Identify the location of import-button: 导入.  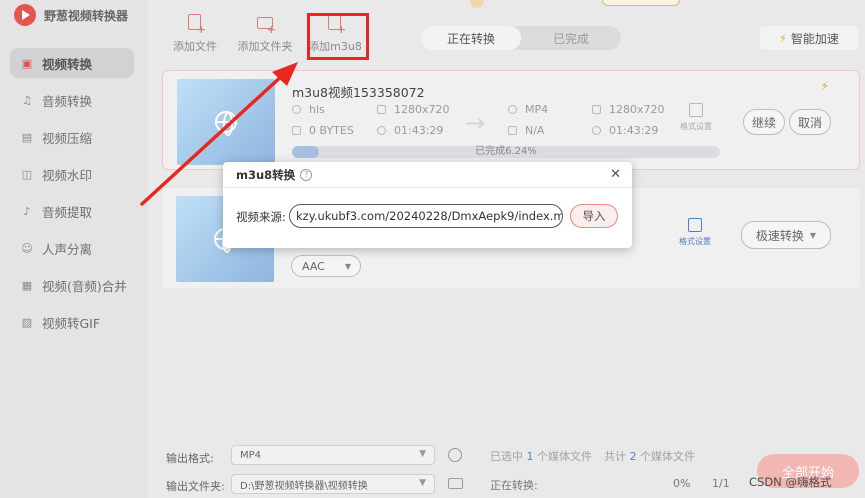
(594, 216).